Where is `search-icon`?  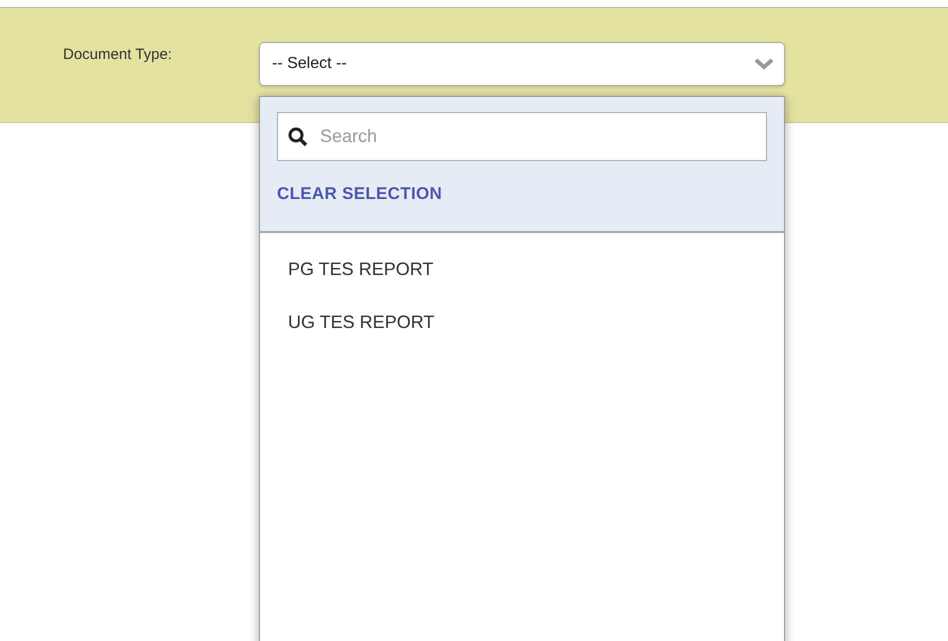 search-icon is located at coordinates (298, 137).